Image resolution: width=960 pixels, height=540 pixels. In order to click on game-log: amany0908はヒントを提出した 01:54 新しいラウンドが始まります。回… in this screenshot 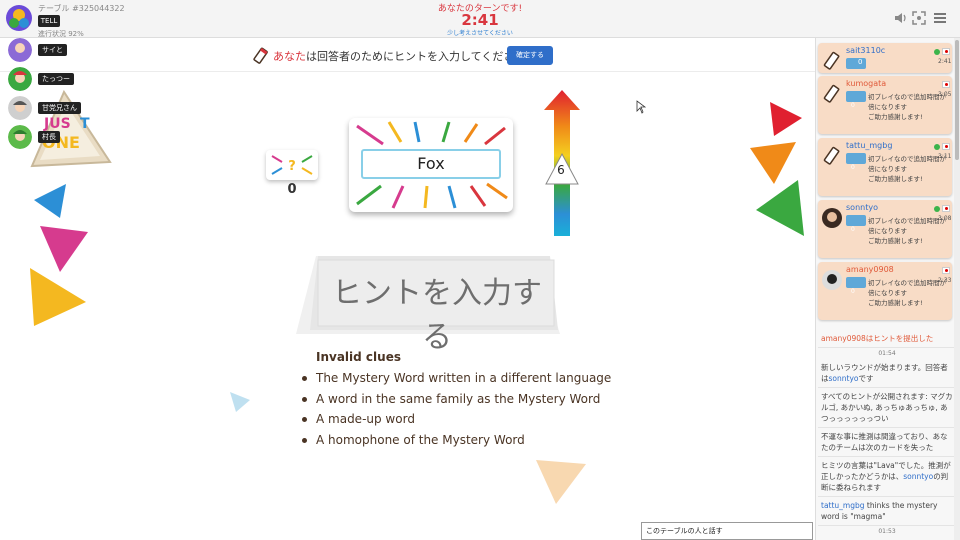, I will do `click(887, 433)`.